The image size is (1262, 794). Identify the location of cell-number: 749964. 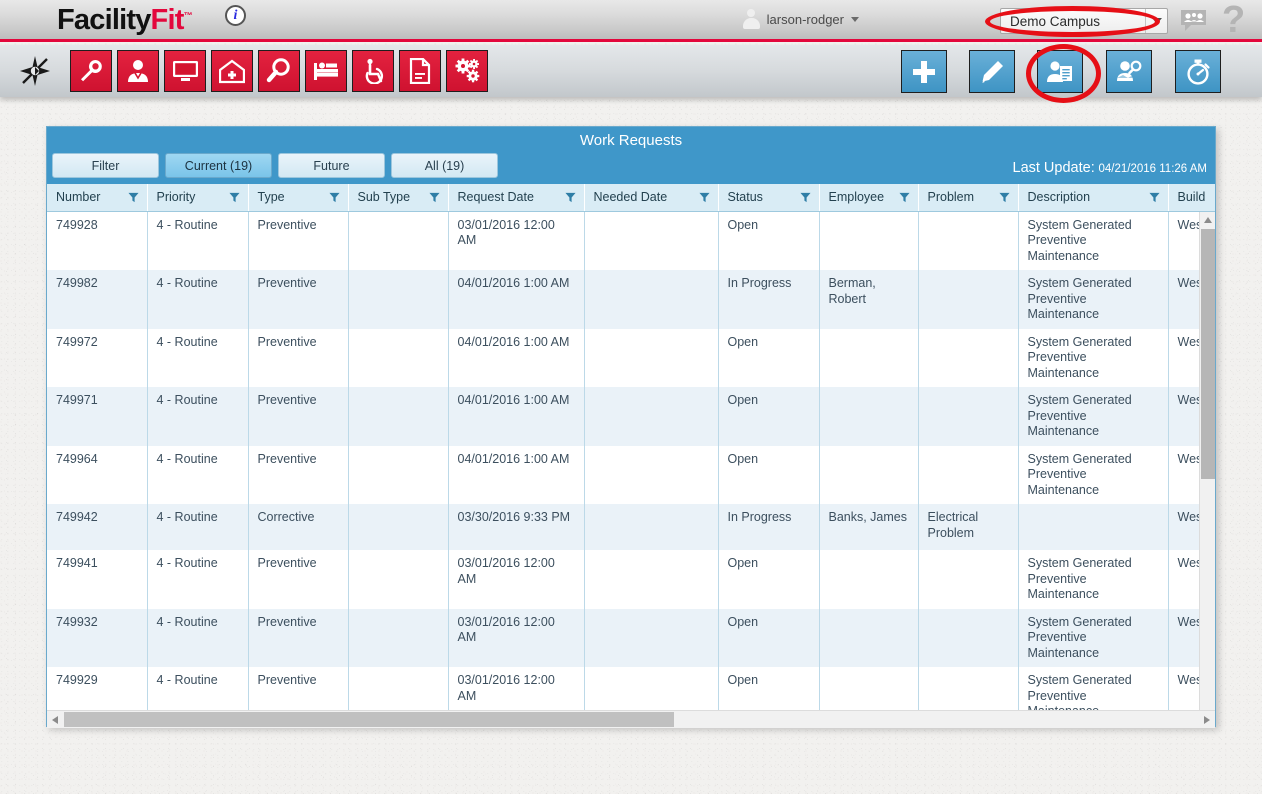
(97, 474).